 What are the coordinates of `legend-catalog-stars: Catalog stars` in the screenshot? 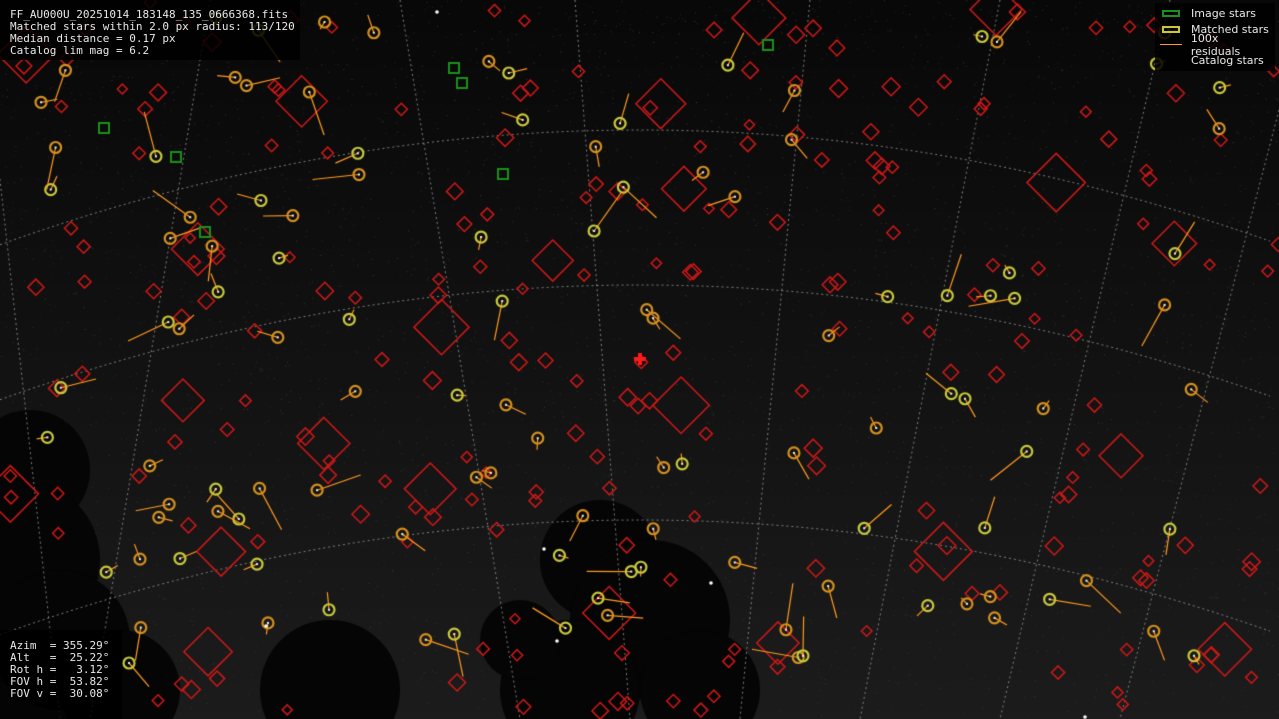 It's located at (1215, 61).